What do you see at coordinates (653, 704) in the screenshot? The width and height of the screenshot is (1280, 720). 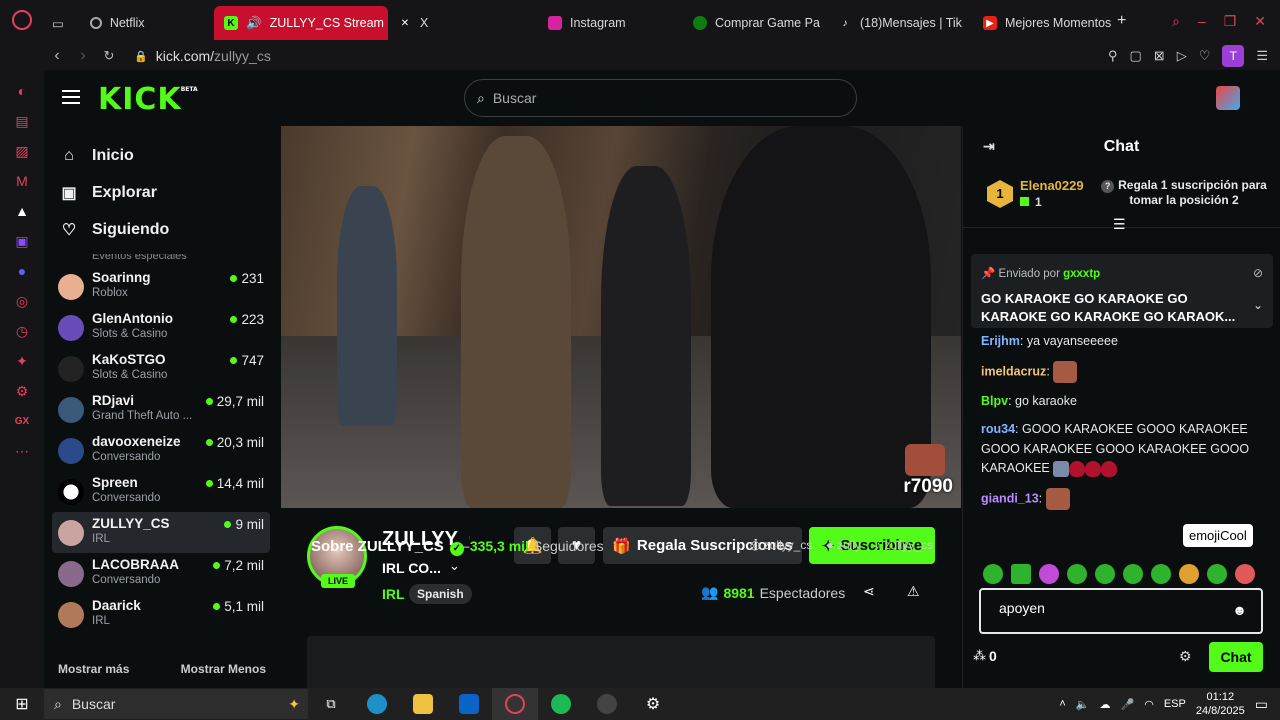 I see `settings-gear-icon: ⚙` at bounding box center [653, 704].